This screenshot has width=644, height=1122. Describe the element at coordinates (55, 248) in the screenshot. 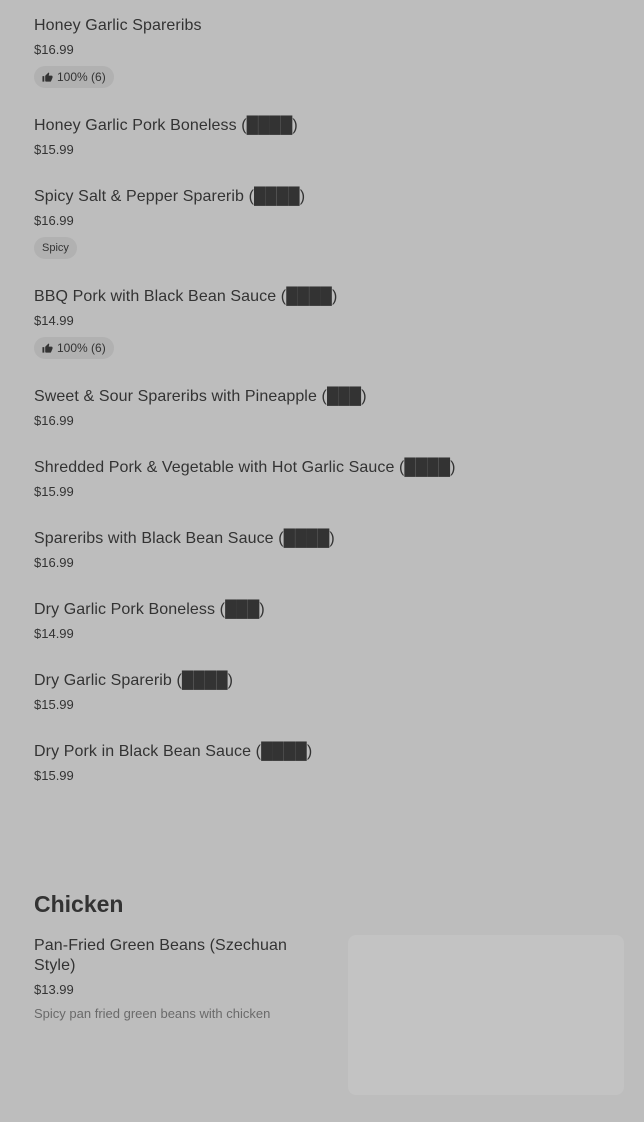

I see `spicy-tag: Spicy` at that location.